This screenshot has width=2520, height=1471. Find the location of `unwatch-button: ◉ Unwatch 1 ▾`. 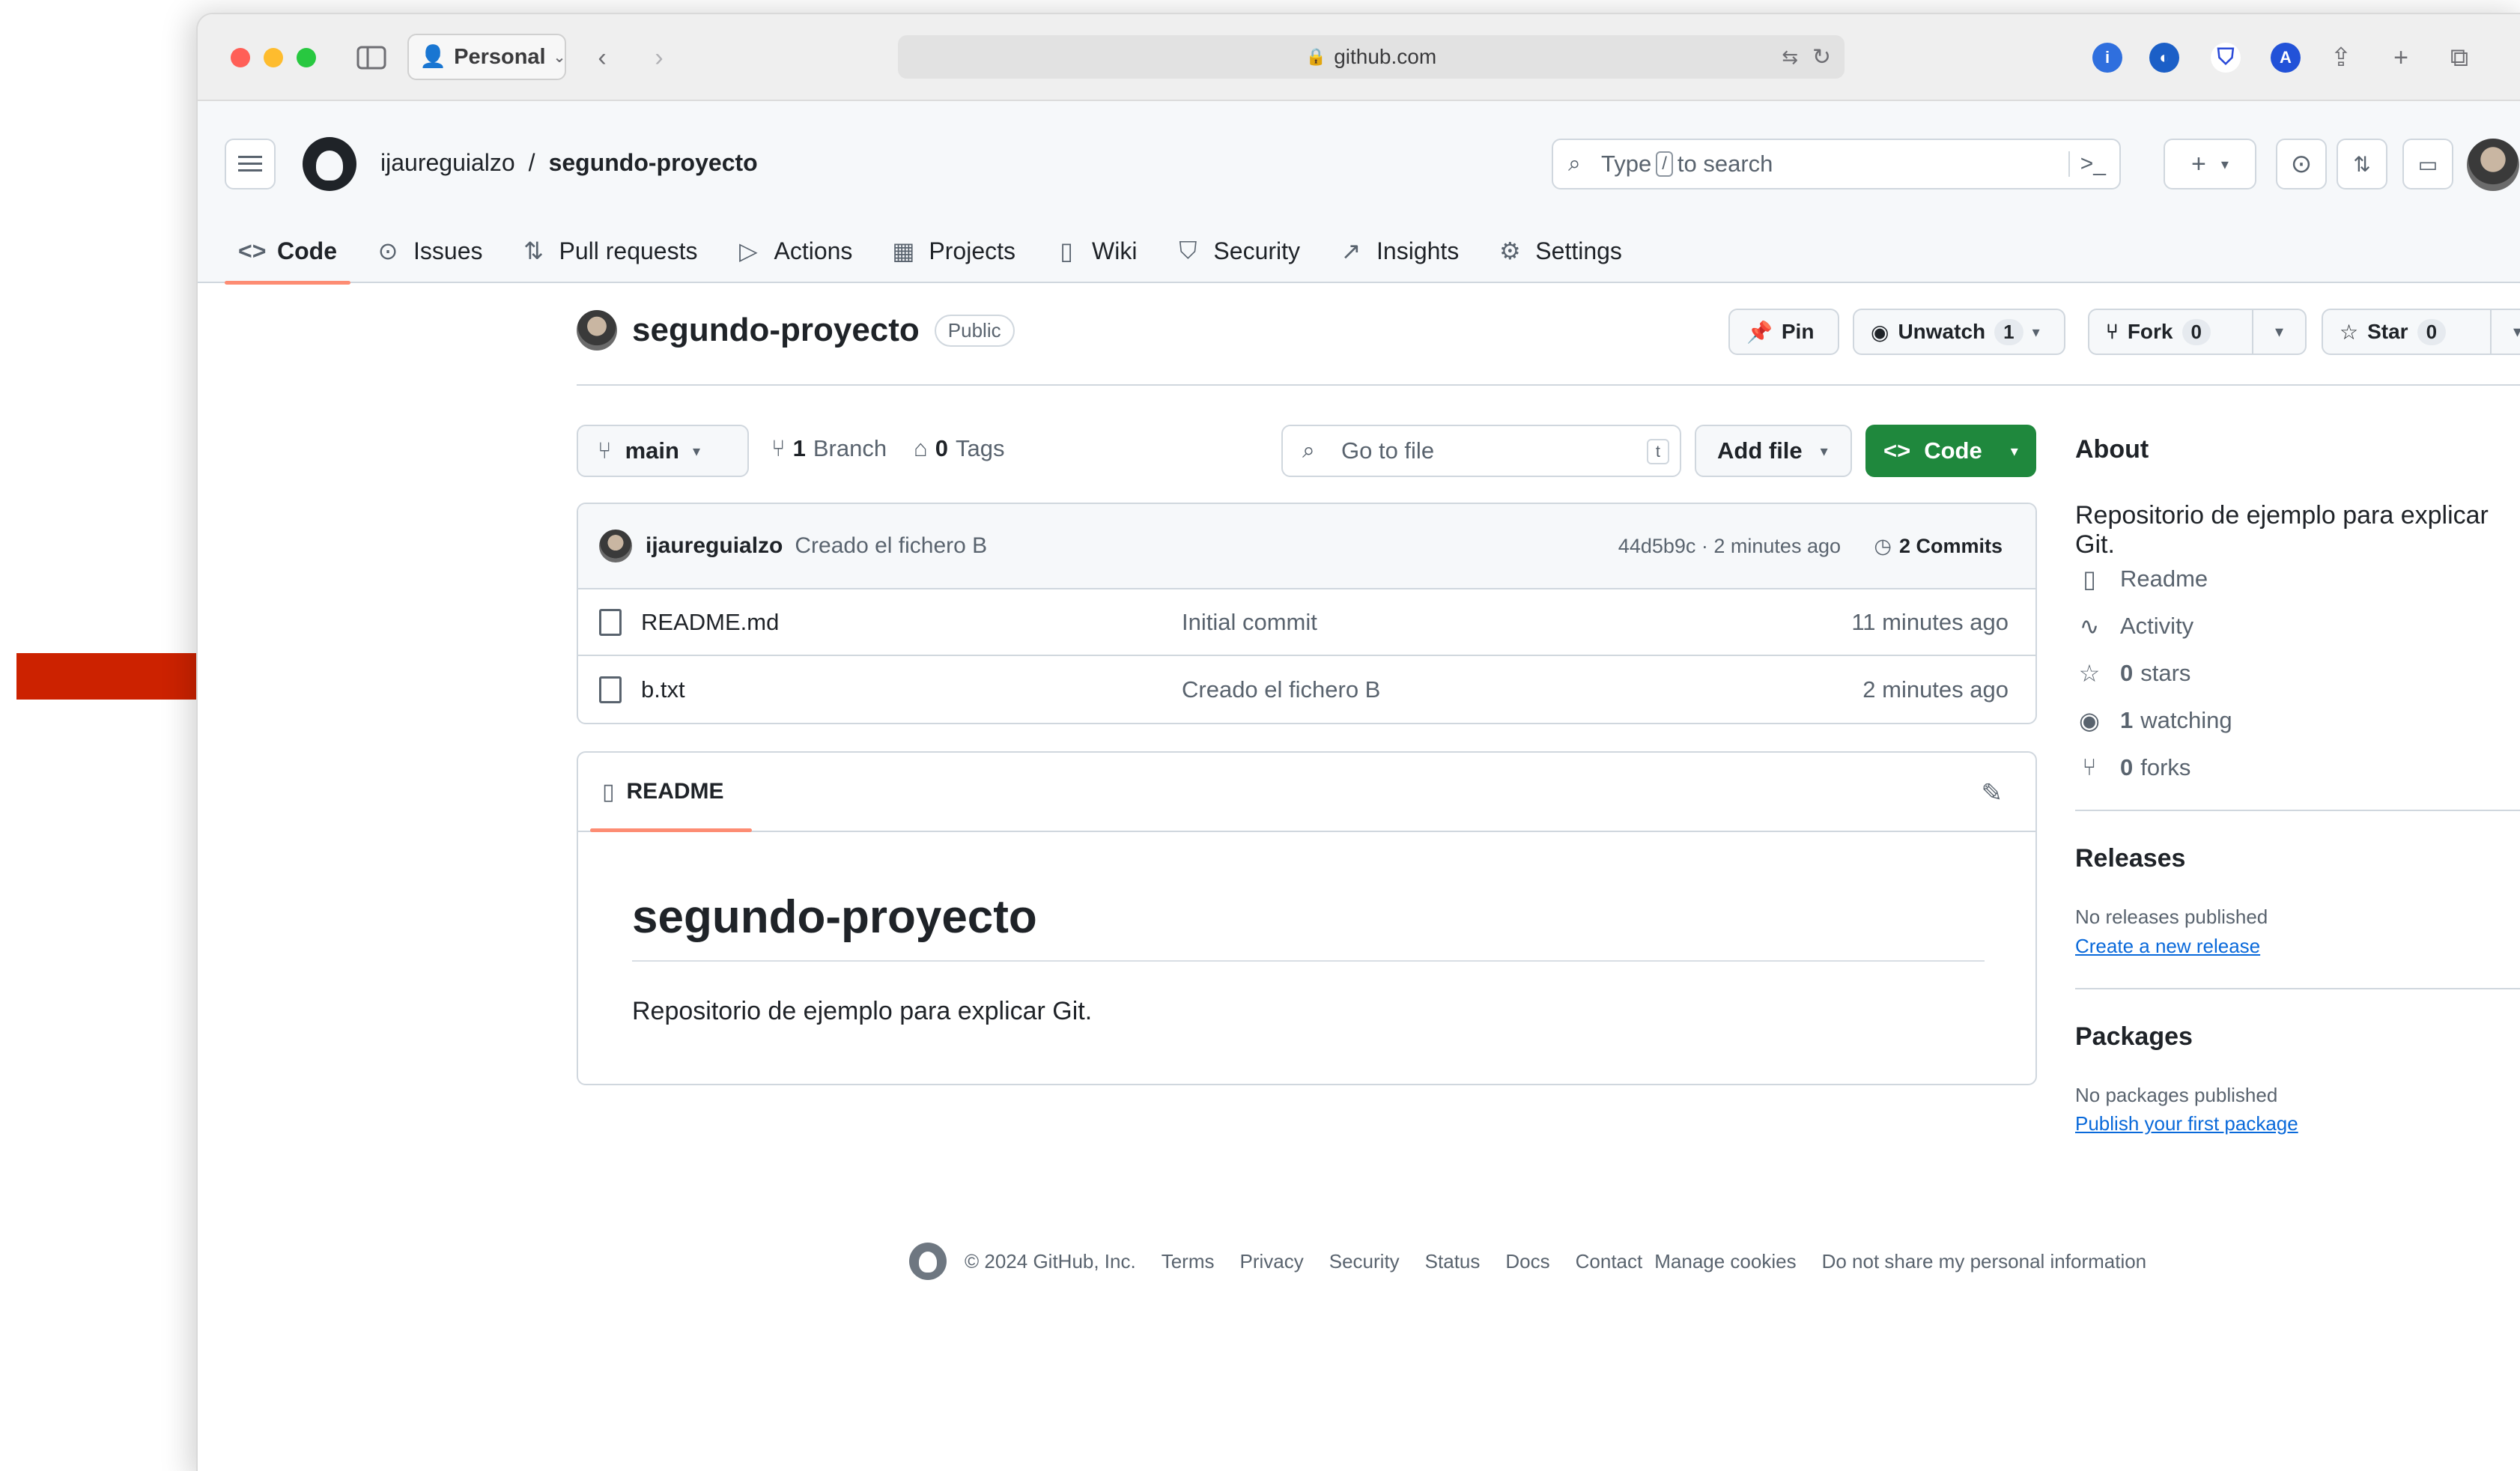

unwatch-button: ◉ Unwatch 1 ▾ is located at coordinates (1959, 332).